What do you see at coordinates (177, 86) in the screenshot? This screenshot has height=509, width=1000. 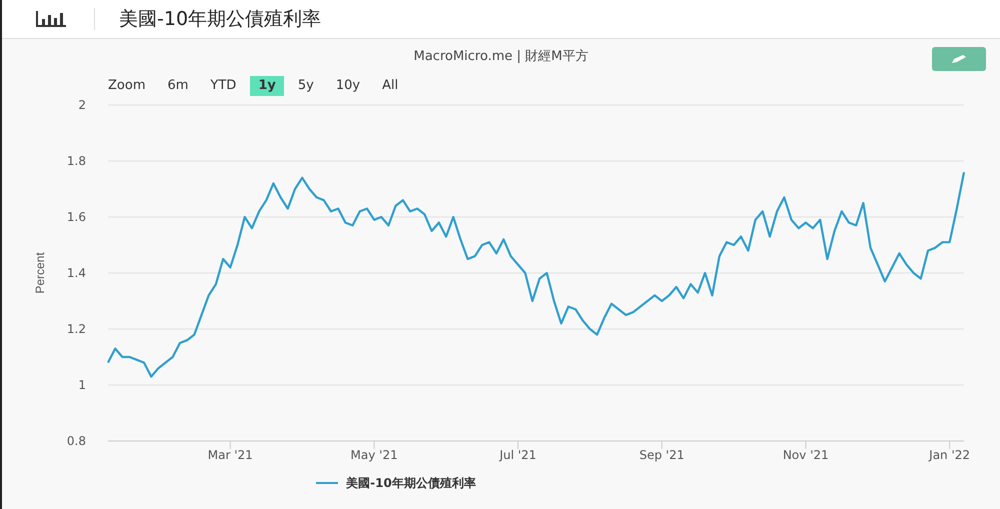 I see `range-button: 6m` at bounding box center [177, 86].